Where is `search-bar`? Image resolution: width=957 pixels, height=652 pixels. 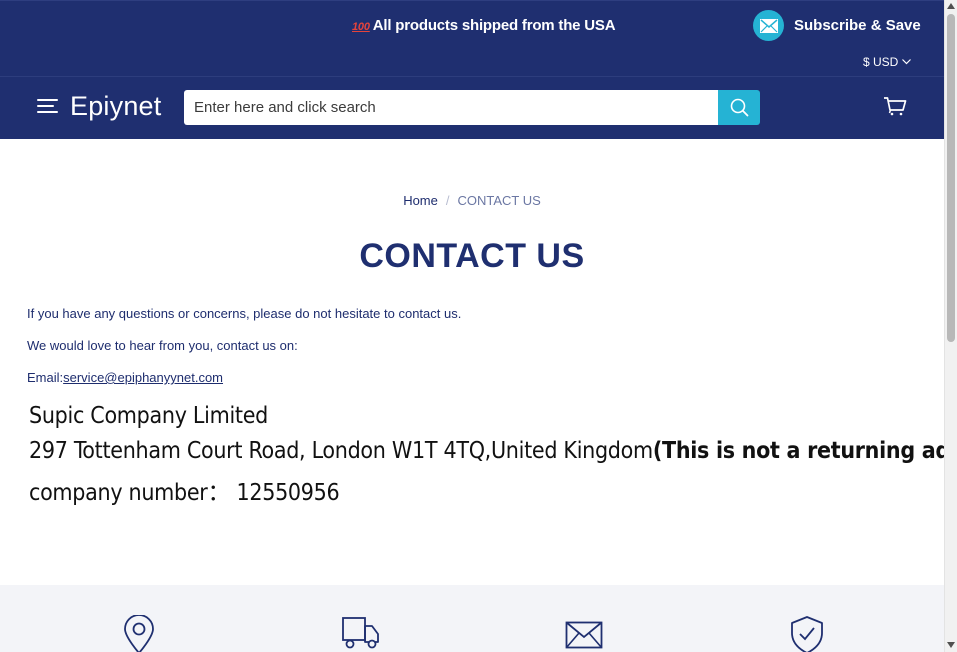 search-bar is located at coordinates (472, 107).